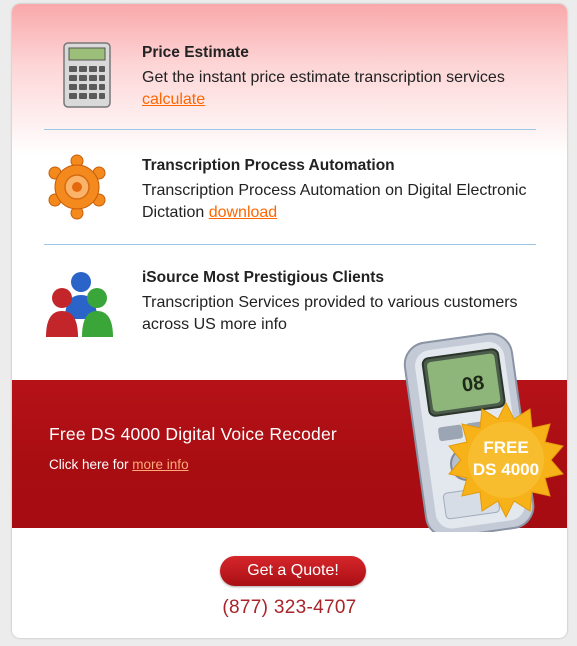 The image size is (577, 646). What do you see at coordinates (268, 165) in the screenshot?
I see `automation-title: Transcription Process Automation` at bounding box center [268, 165].